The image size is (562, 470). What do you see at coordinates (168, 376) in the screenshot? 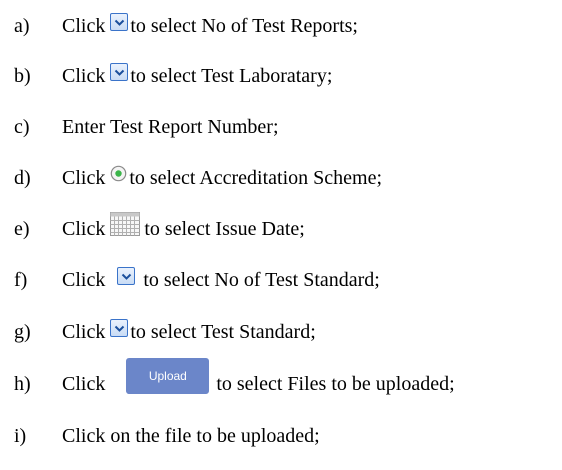
I see `upload-button: Upload` at bounding box center [168, 376].